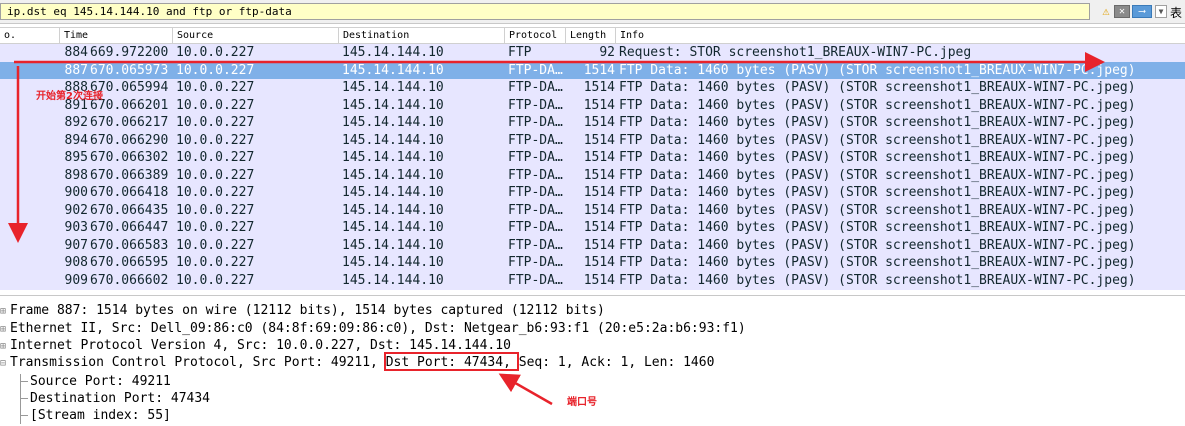 This screenshot has width=1185, height=426. What do you see at coordinates (129, 192) in the screenshot?
I see `cell-time: 670.066418` at bounding box center [129, 192].